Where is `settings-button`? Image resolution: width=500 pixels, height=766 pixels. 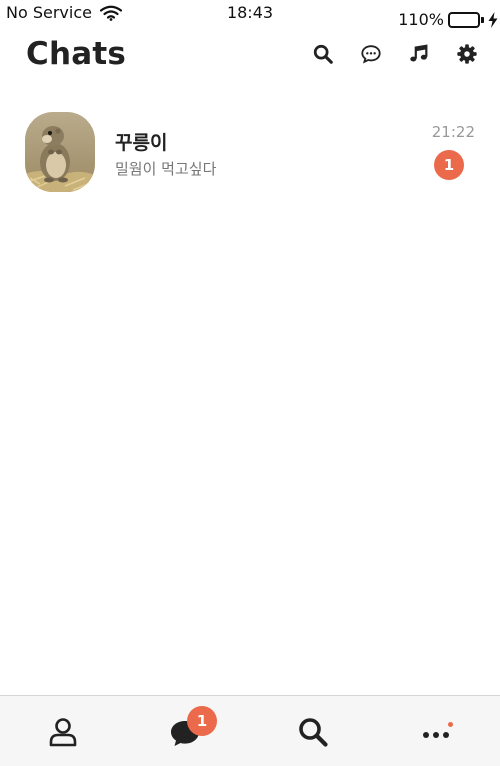 settings-button is located at coordinates (467, 54).